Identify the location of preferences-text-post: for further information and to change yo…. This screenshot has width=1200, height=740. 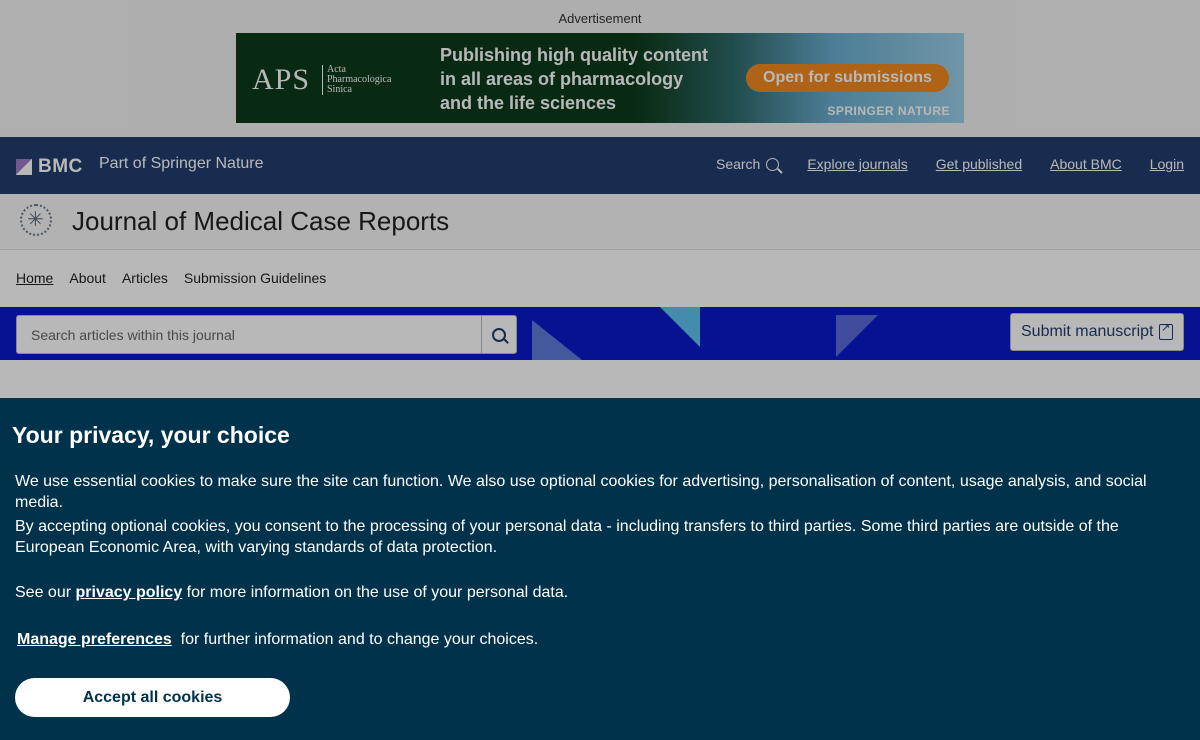
(359, 639).